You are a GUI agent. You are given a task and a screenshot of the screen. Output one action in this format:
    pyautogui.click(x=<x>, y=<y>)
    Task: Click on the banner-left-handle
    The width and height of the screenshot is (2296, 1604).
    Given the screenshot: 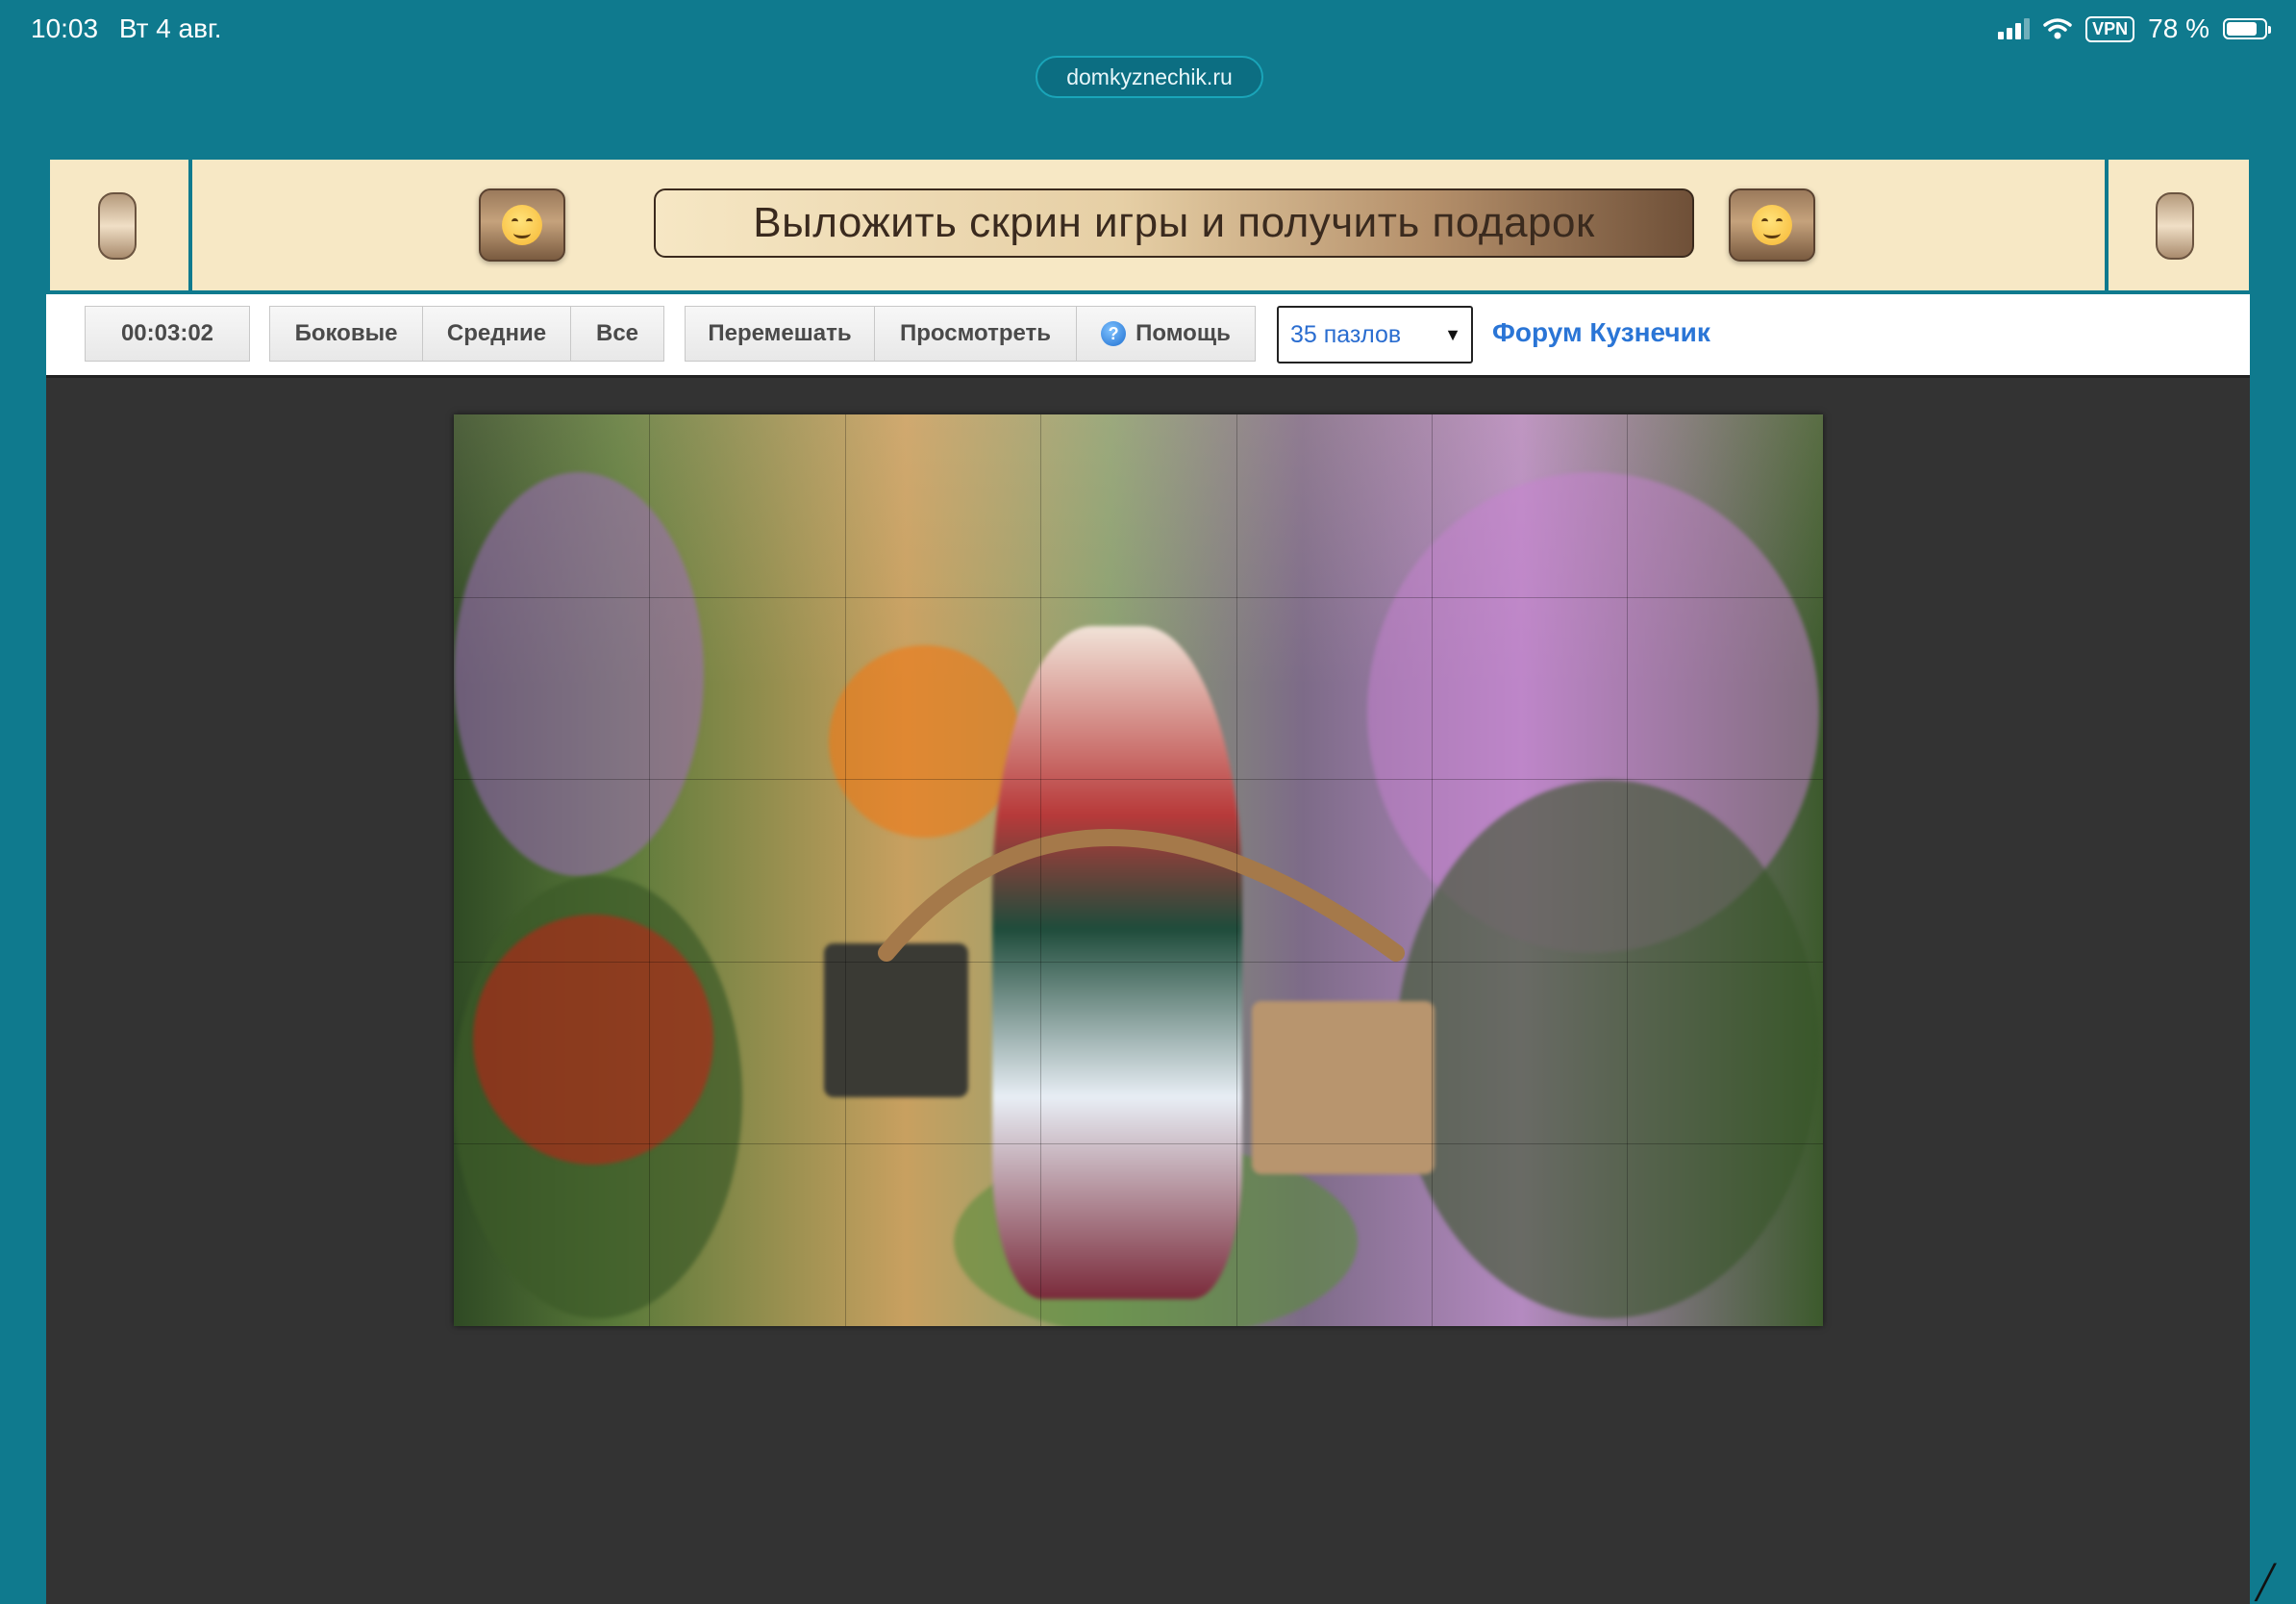 What is the action you would take?
    pyautogui.click(x=117, y=226)
    